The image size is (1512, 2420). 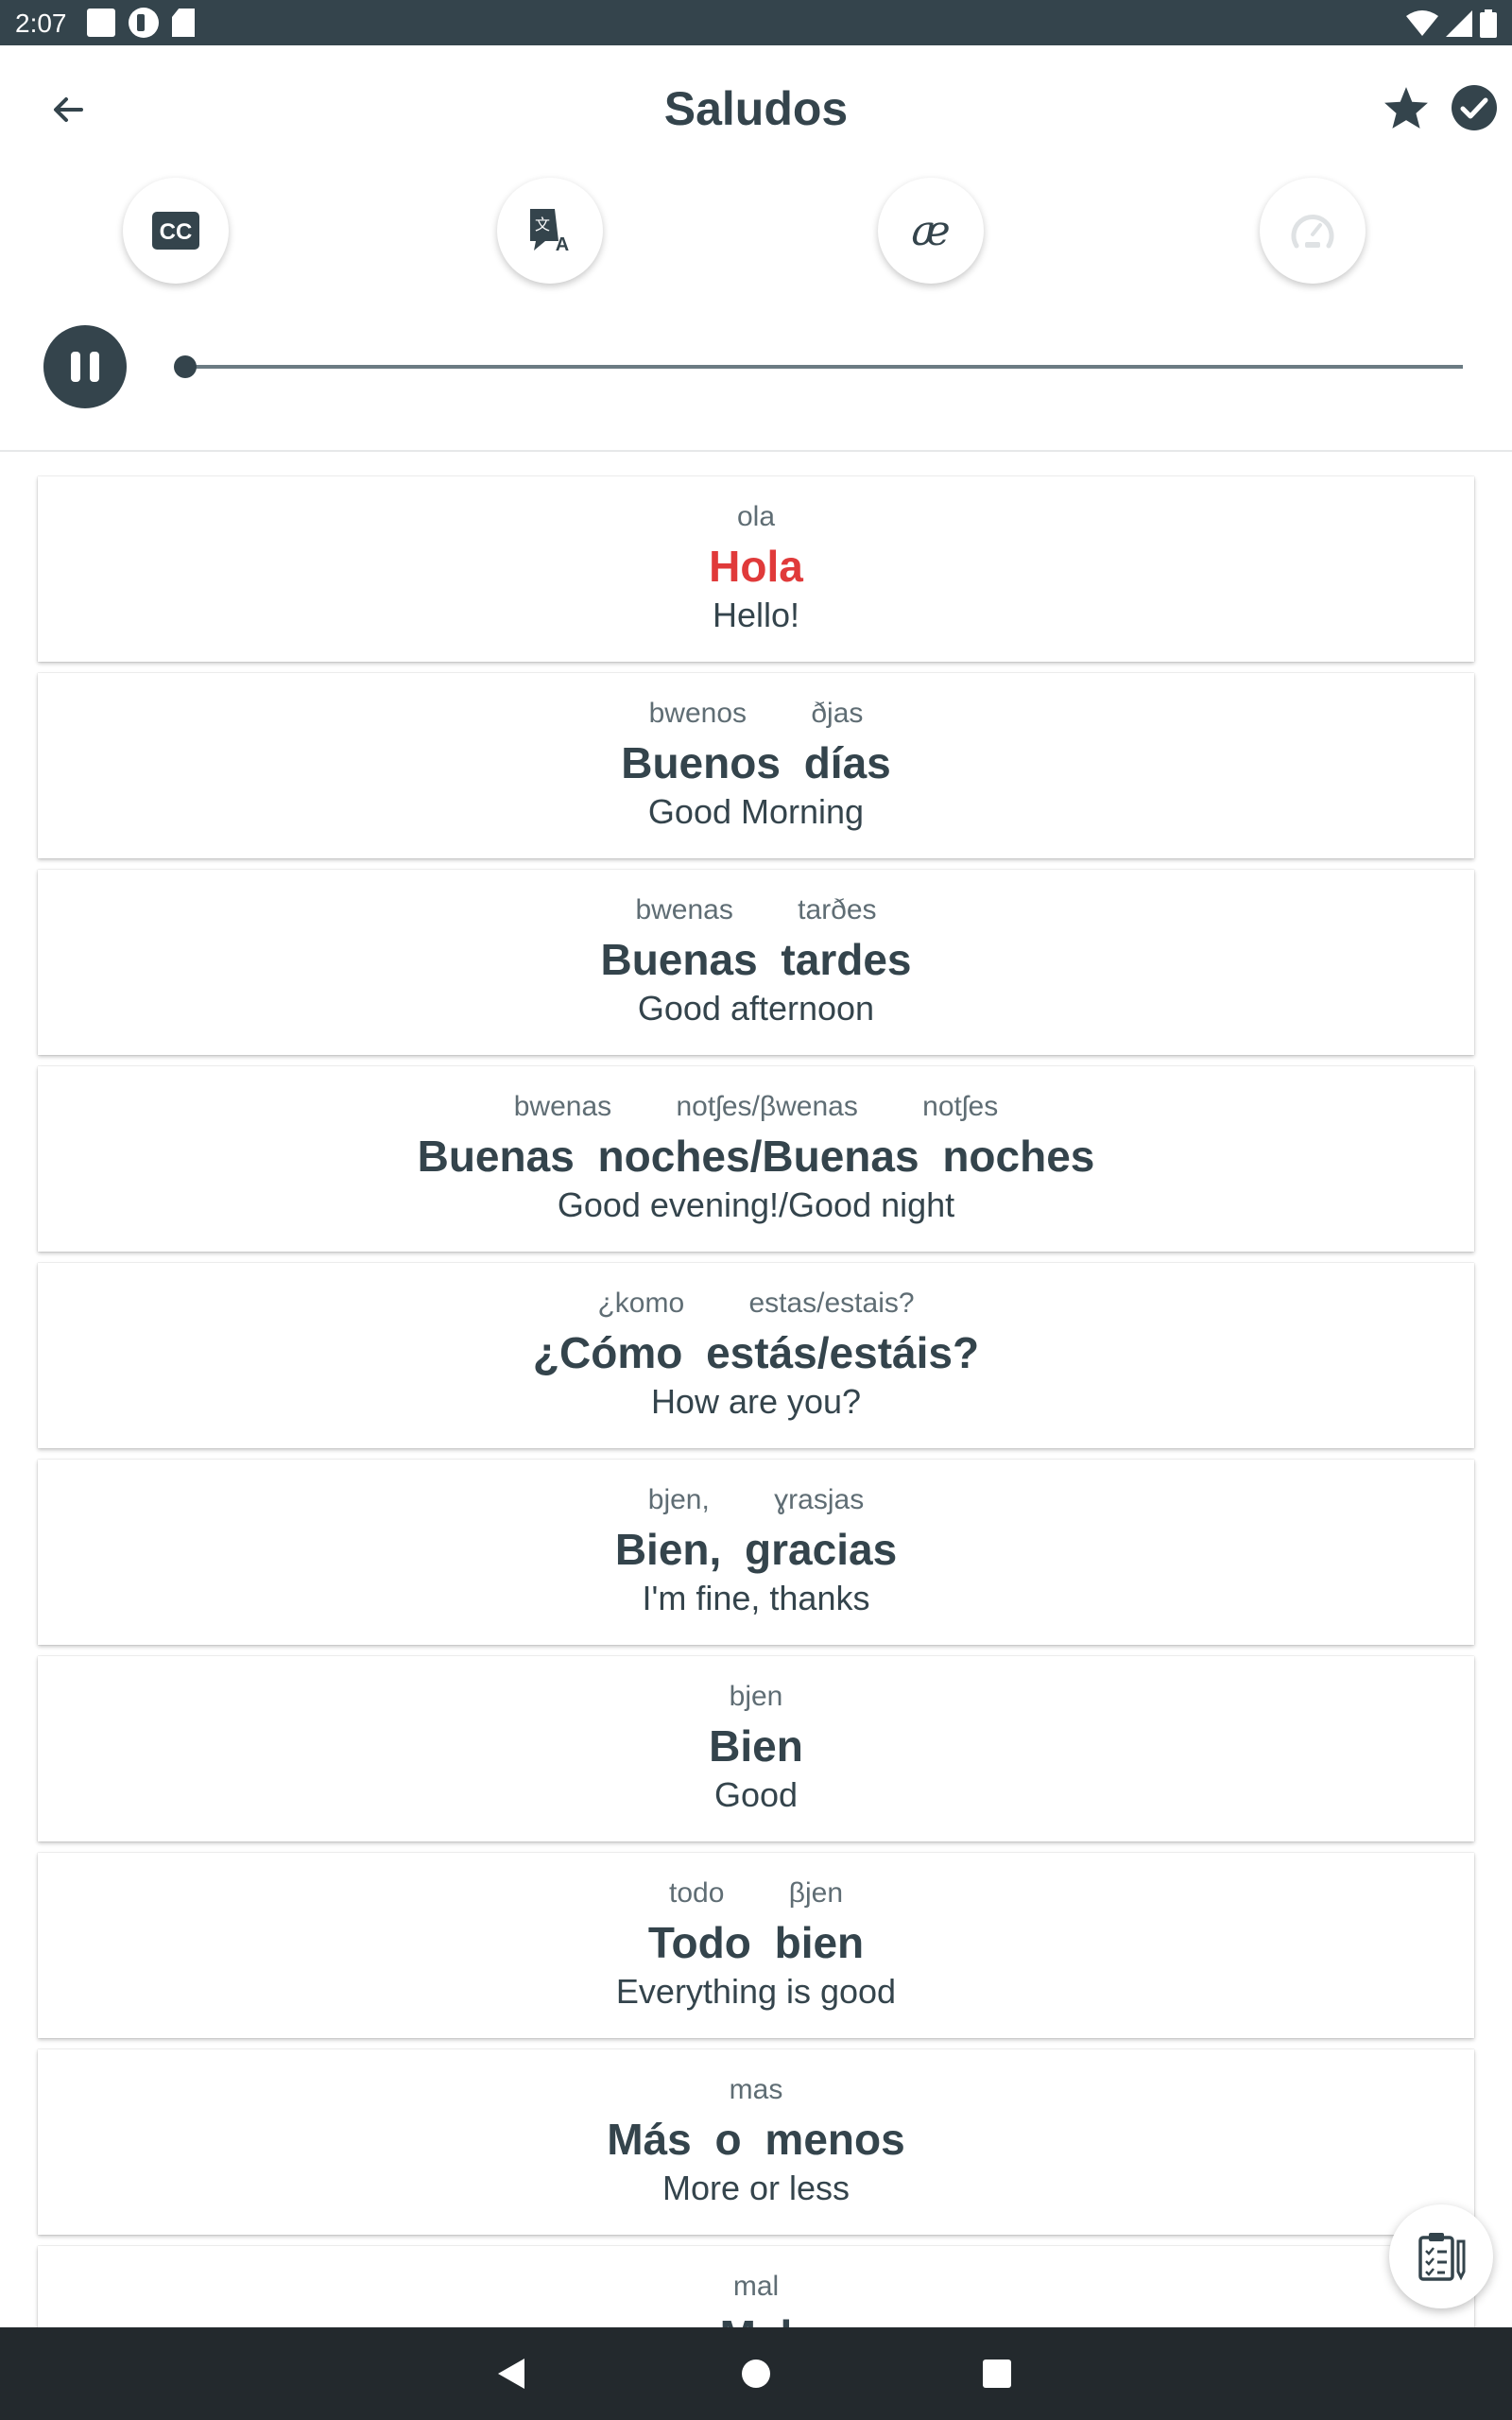 I want to click on audio-progress-thumb, so click(x=185, y=366).